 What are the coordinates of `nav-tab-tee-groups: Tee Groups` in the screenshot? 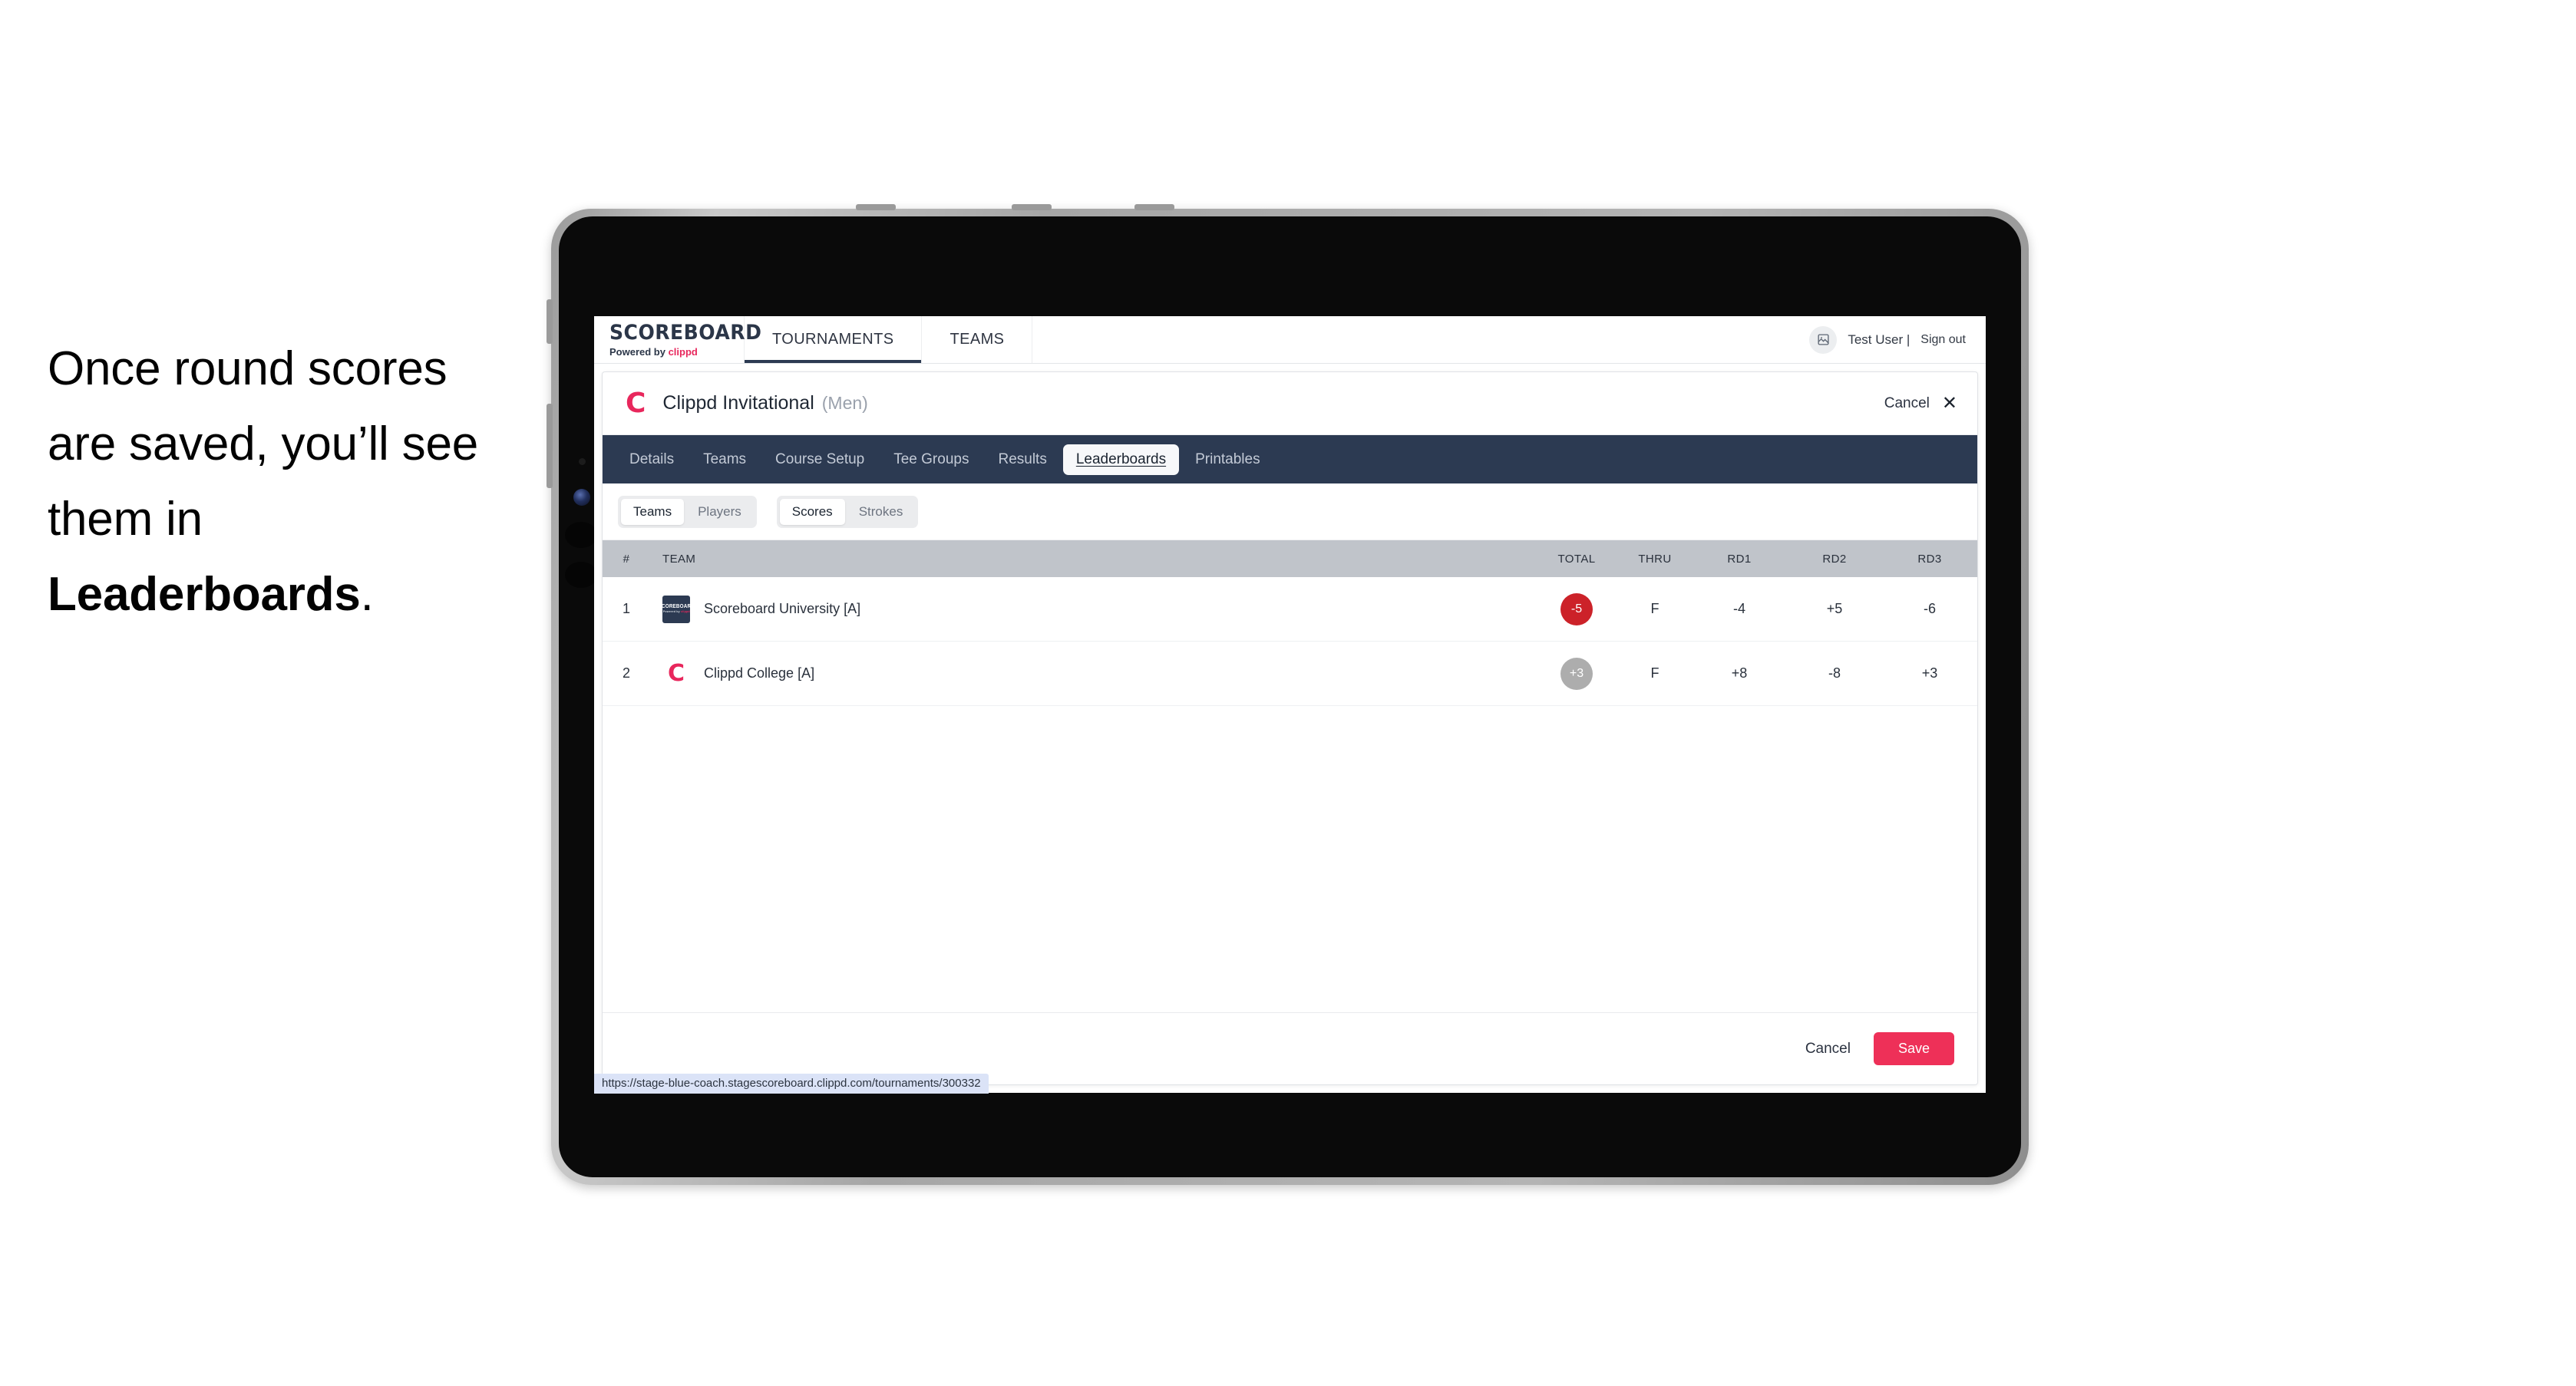 It's located at (931, 459).